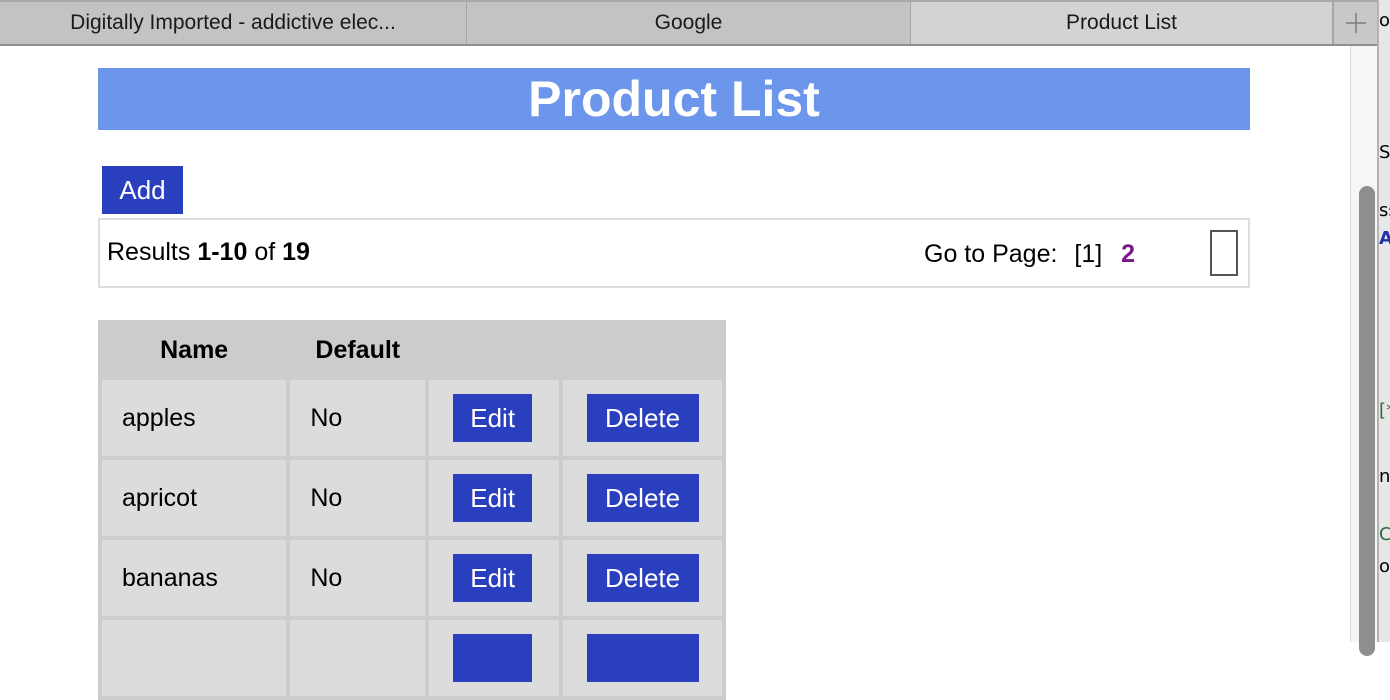  Describe the element at coordinates (674, 253) in the screenshot. I see `results-pagination-box: Results 1-10 of 19 Go to Page: [1] 2` at that location.